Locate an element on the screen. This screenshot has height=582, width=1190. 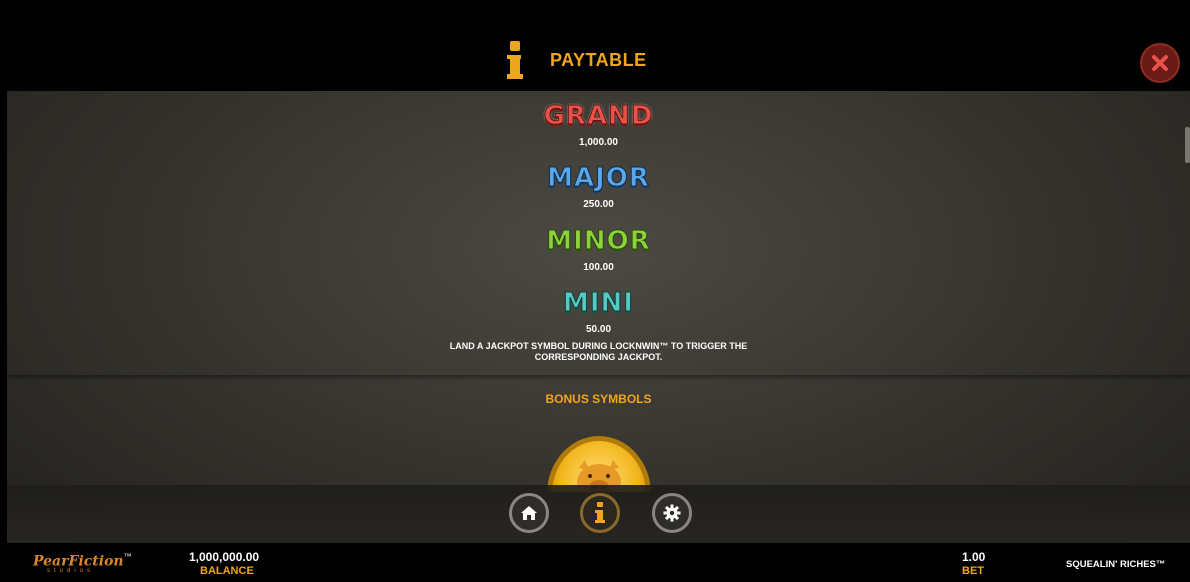
jackpot-value: 250.00 is located at coordinates (598, 204).